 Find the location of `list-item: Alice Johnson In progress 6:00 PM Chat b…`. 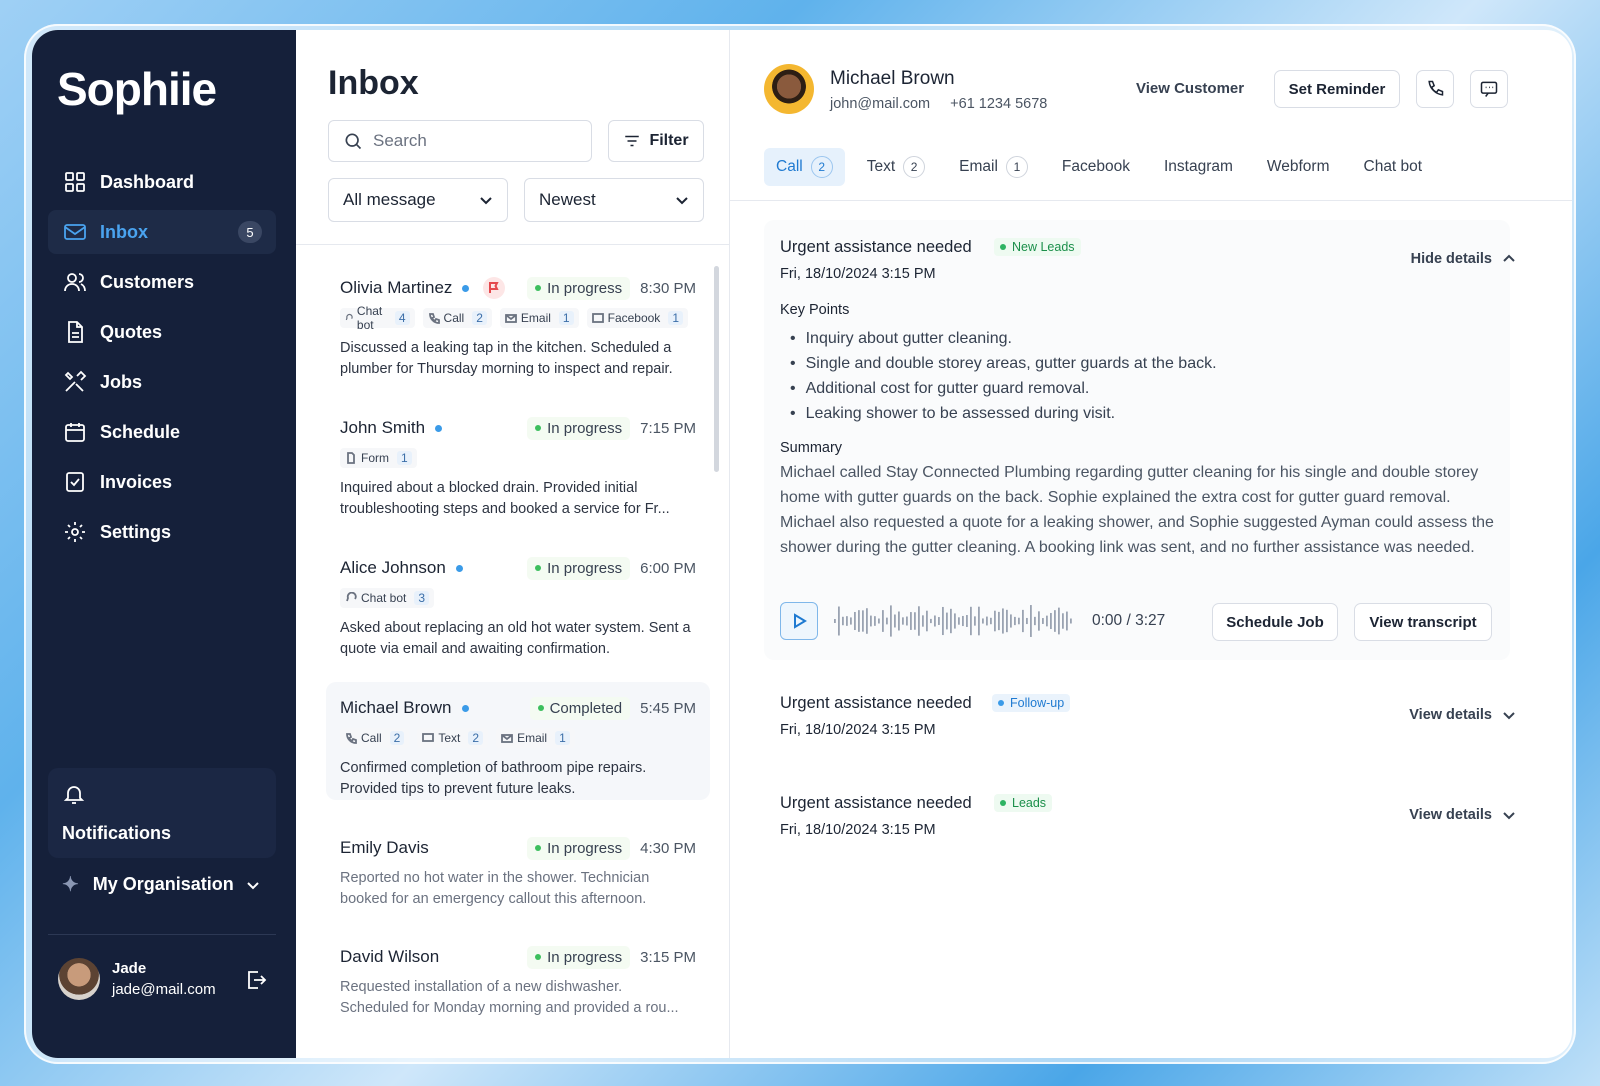

list-item: Alice Johnson In progress 6:00 PM Chat b… is located at coordinates (518, 601).